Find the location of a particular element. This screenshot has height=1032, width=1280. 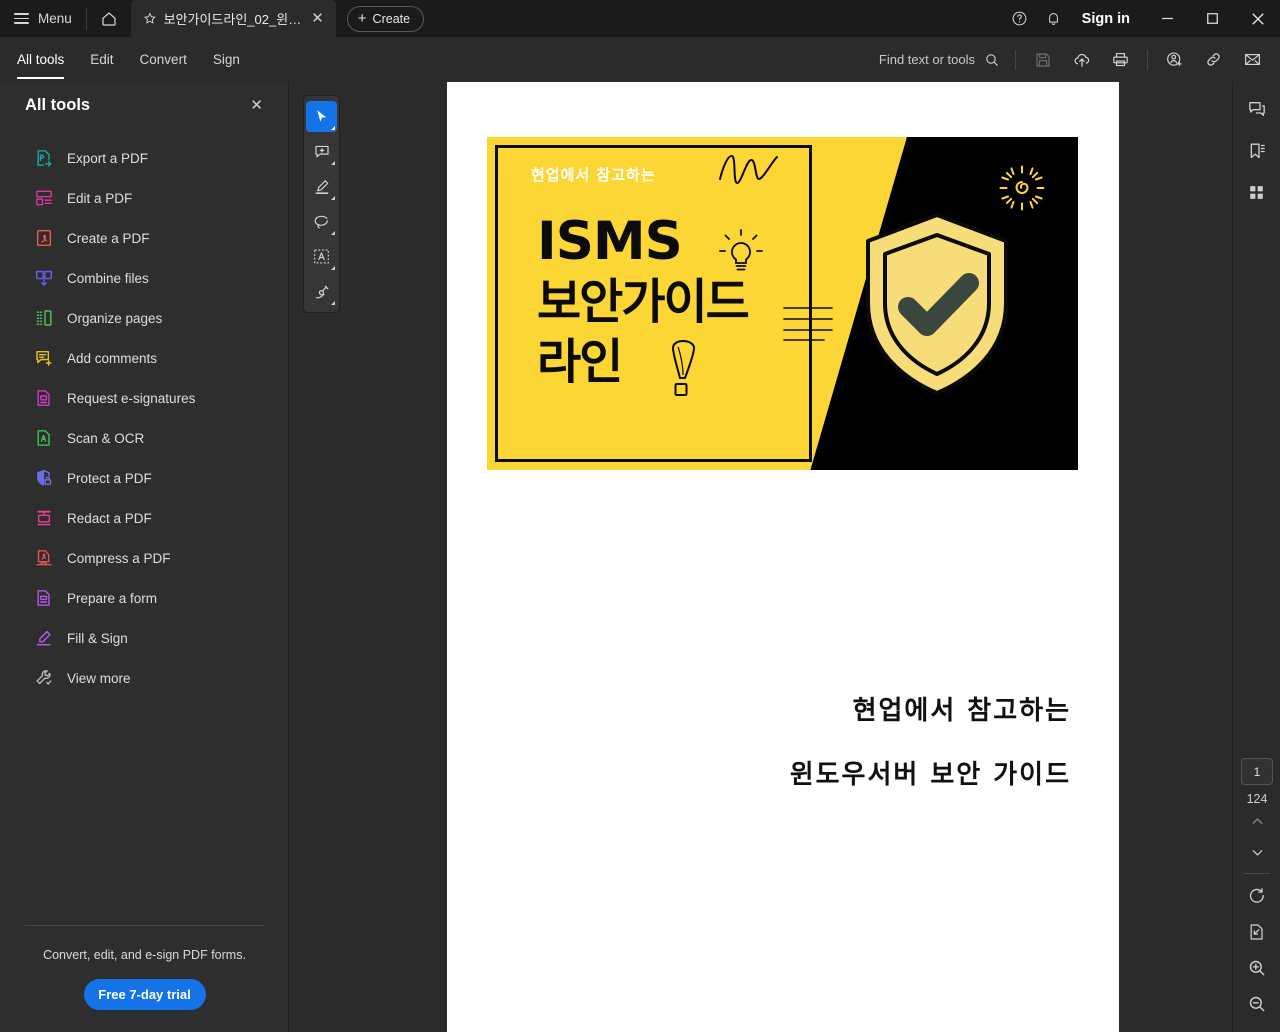

print-icon is located at coordinates (1120, 59).